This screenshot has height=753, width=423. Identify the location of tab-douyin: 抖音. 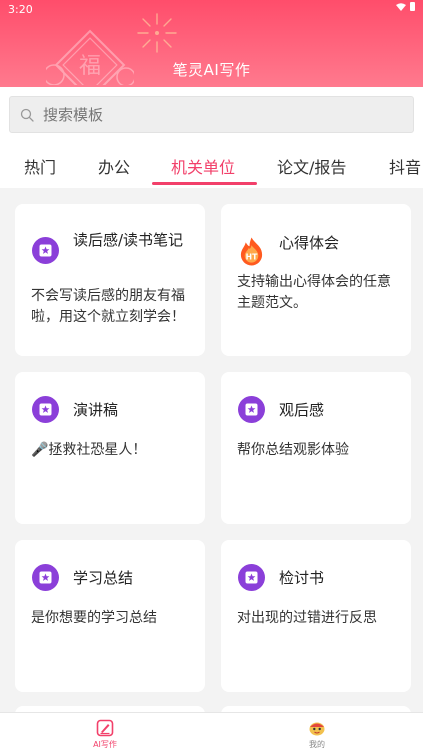
(405, 166).